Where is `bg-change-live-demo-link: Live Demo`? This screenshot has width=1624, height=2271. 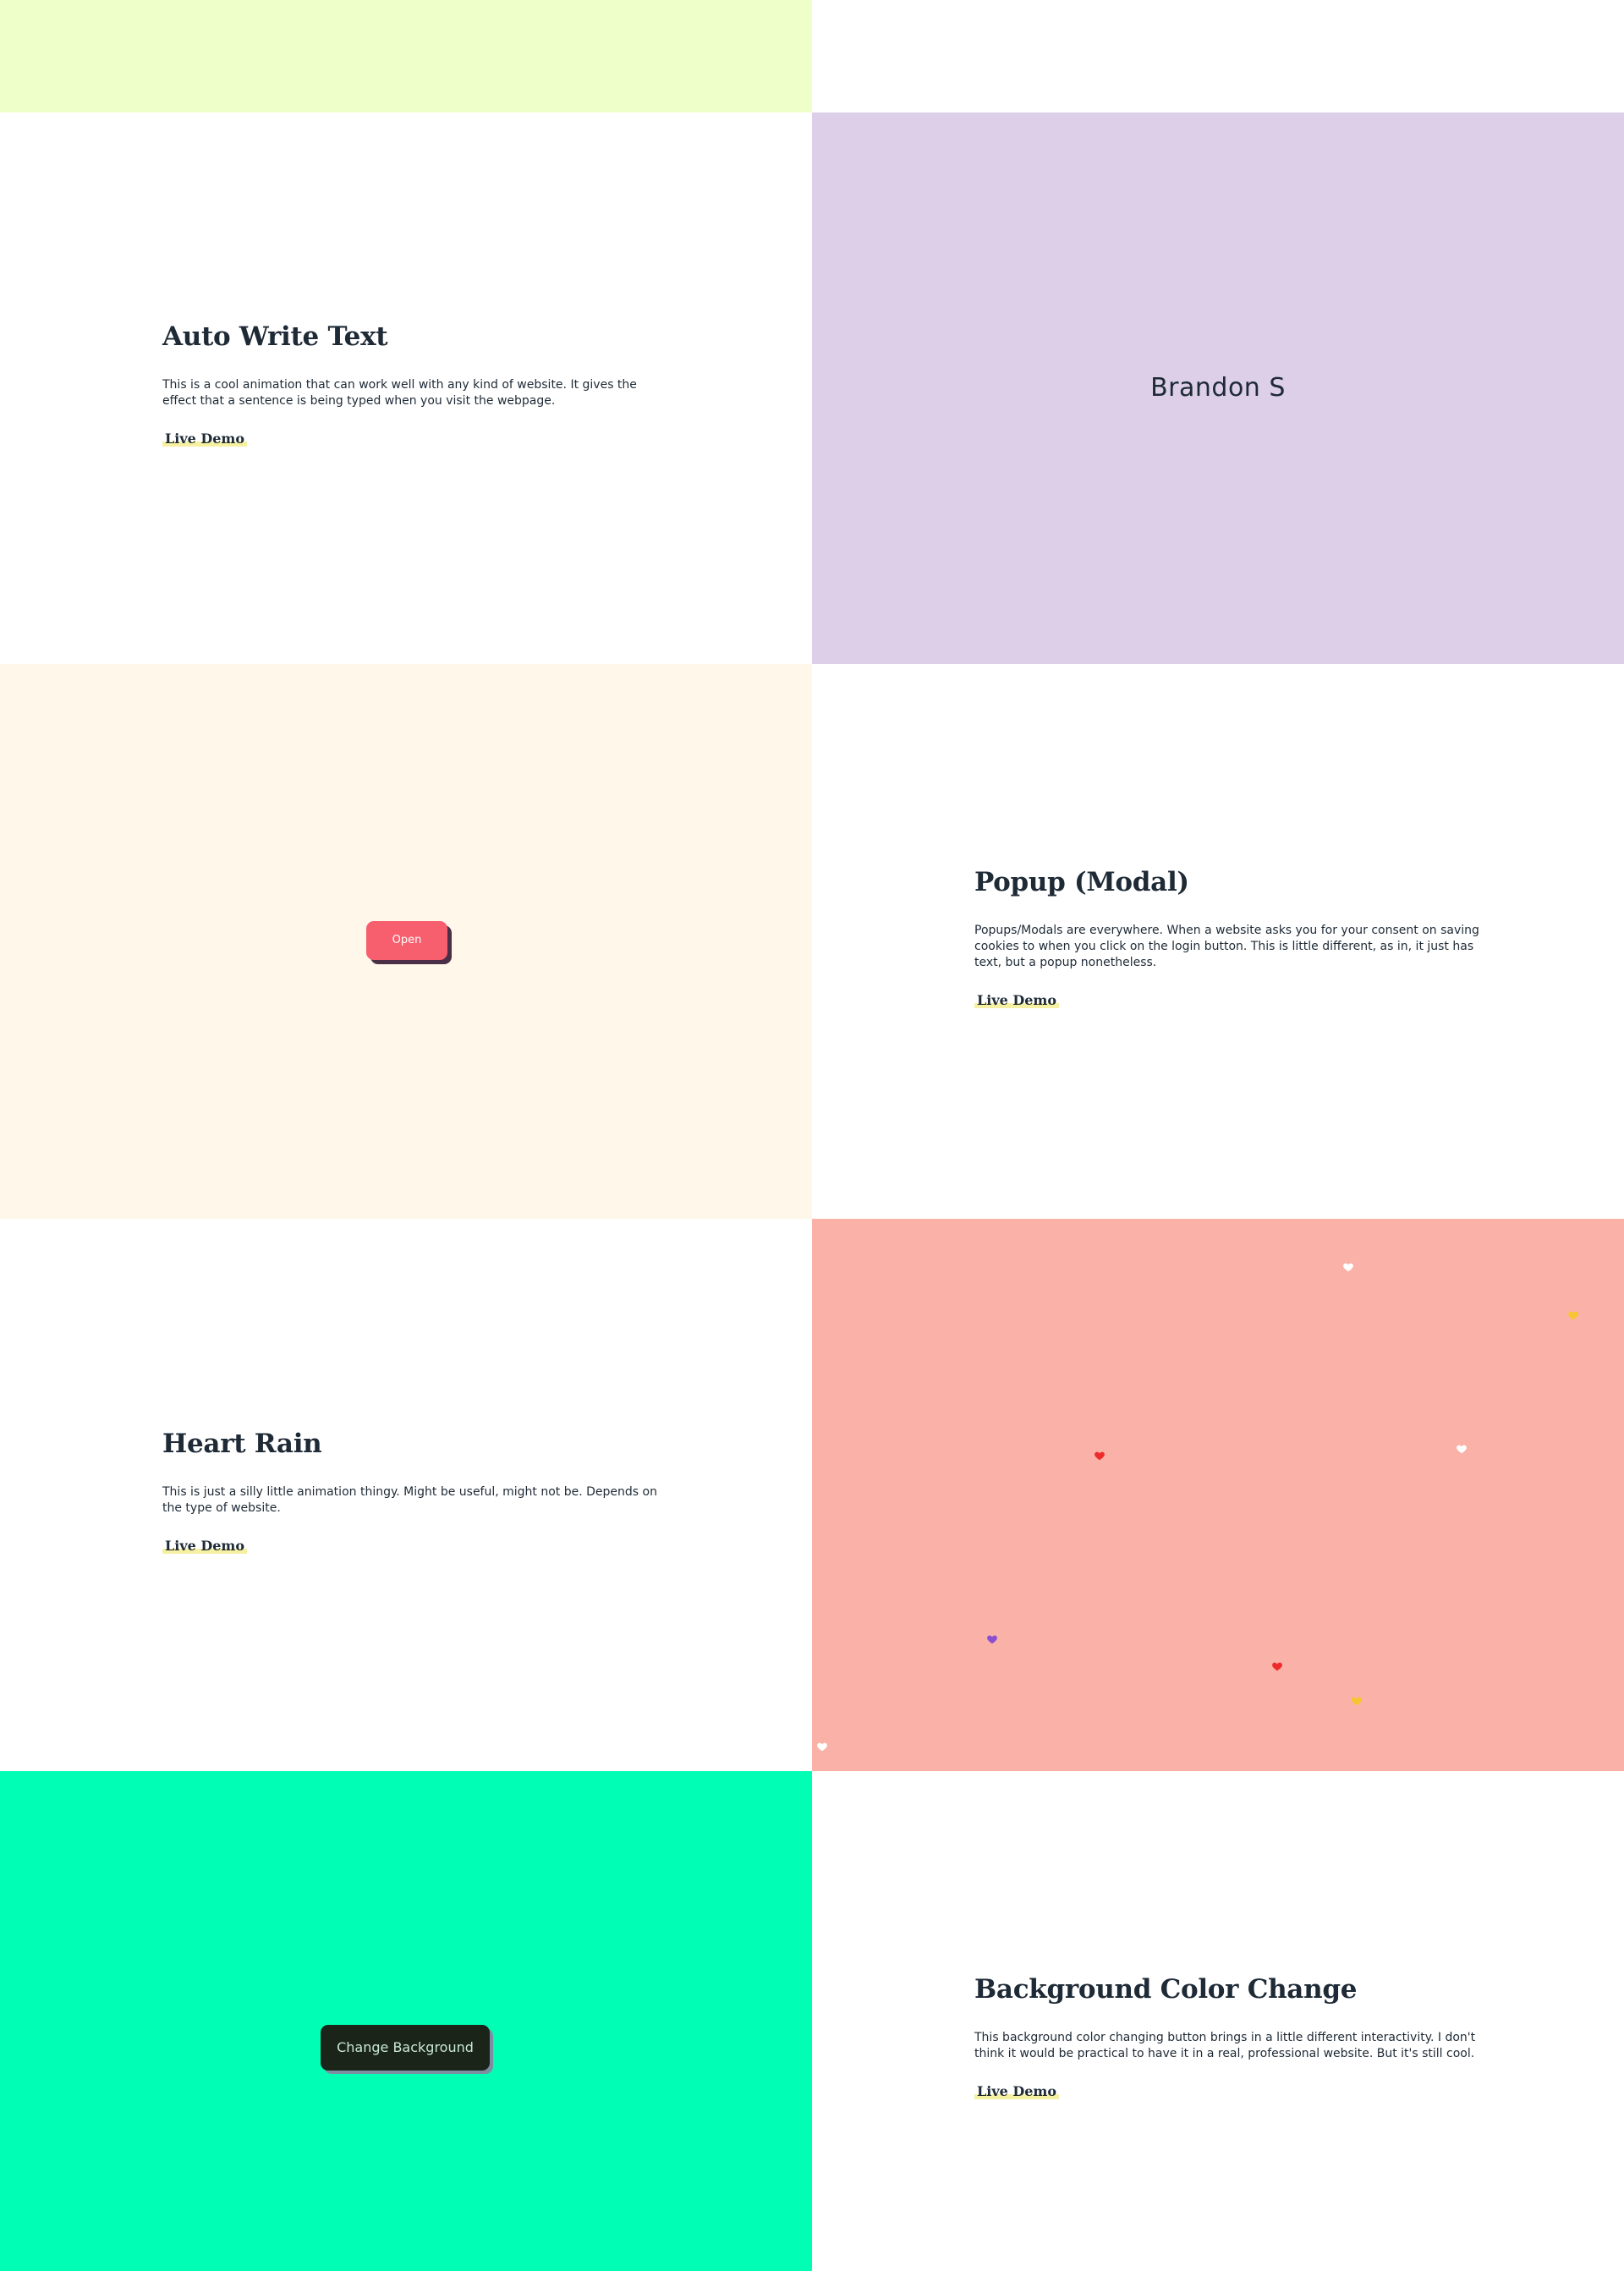 bg-change-live-demo-link: Live Demo is located at coordinates (1017, 2091).